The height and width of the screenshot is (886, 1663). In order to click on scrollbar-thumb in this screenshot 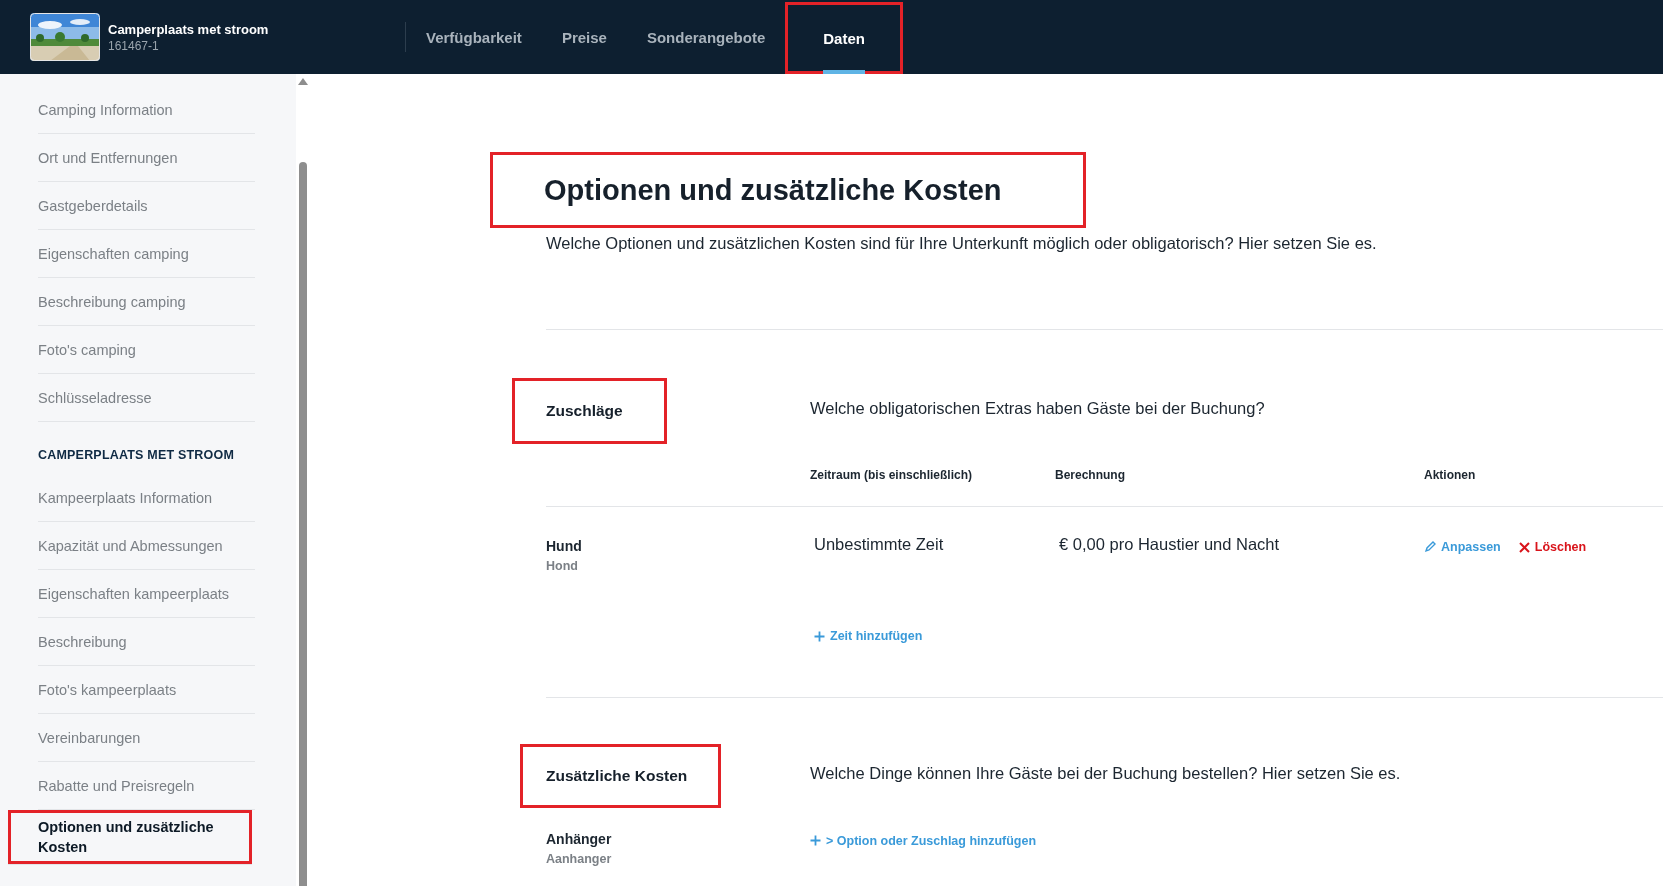, I will do `click(303, 524)`.